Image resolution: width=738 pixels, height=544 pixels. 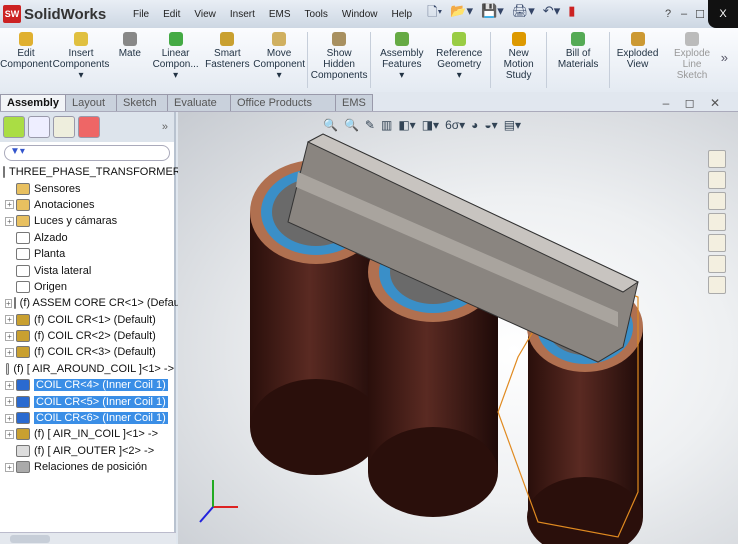 What do you see at coordinates (87, 401) in the screenshot?
I see `tree-item: + COIL CR<5> (Inner Coil 1)` at bounding box center [87, 401].